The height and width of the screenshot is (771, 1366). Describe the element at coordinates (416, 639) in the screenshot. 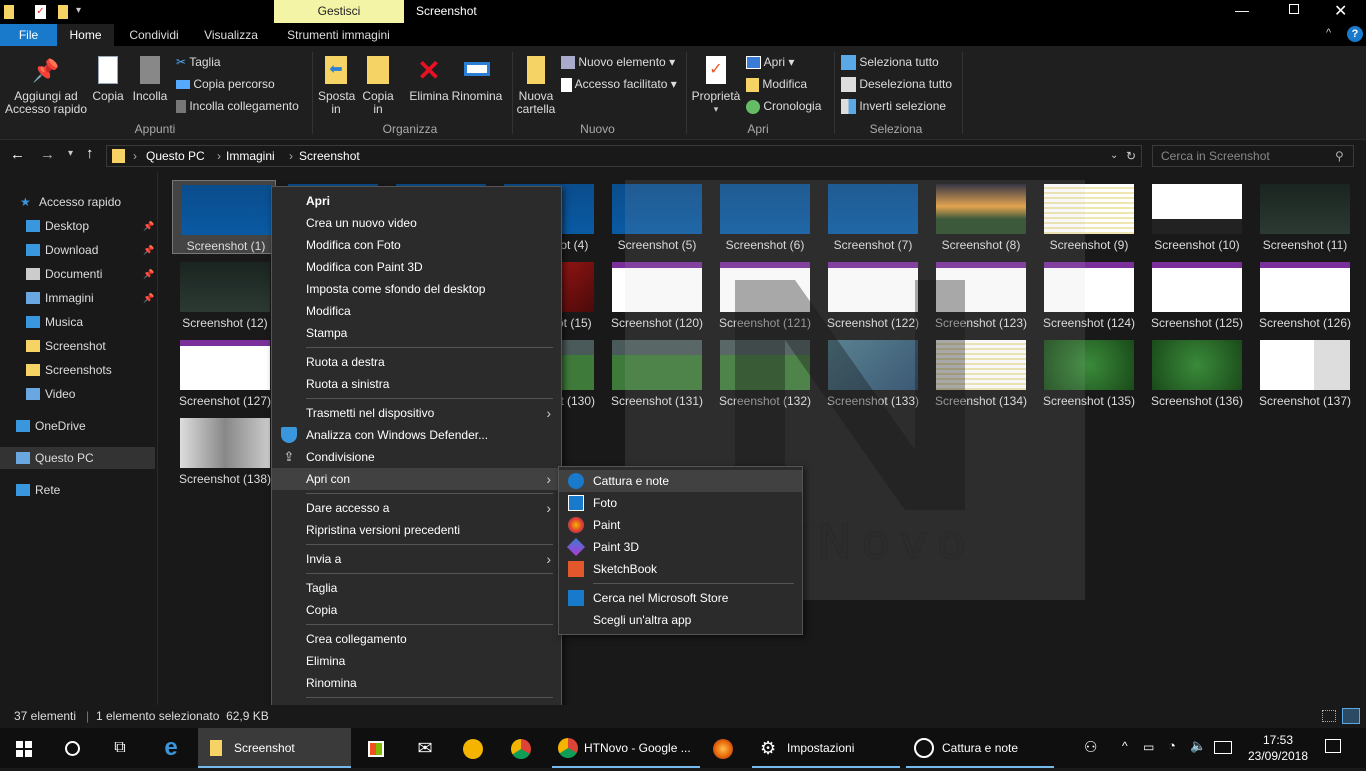

I see `menu-item-crea-collegamento: Crea collegamento` at that location.